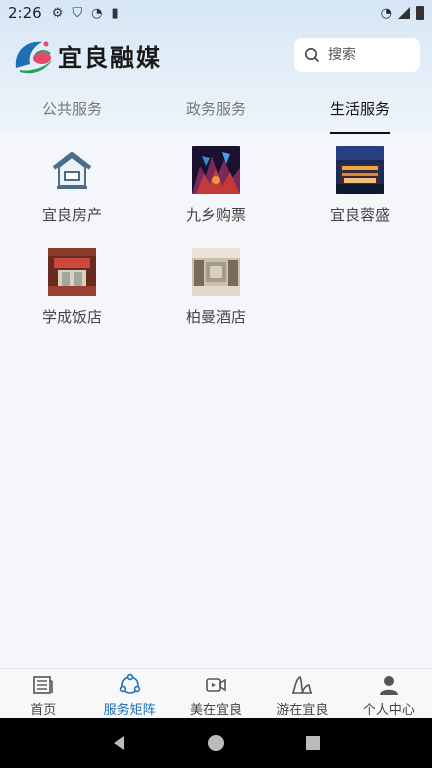 The image size is (432, 768). Describe the element at coordinates (368, 55) in the screenshot. I see `search-input` at that location.